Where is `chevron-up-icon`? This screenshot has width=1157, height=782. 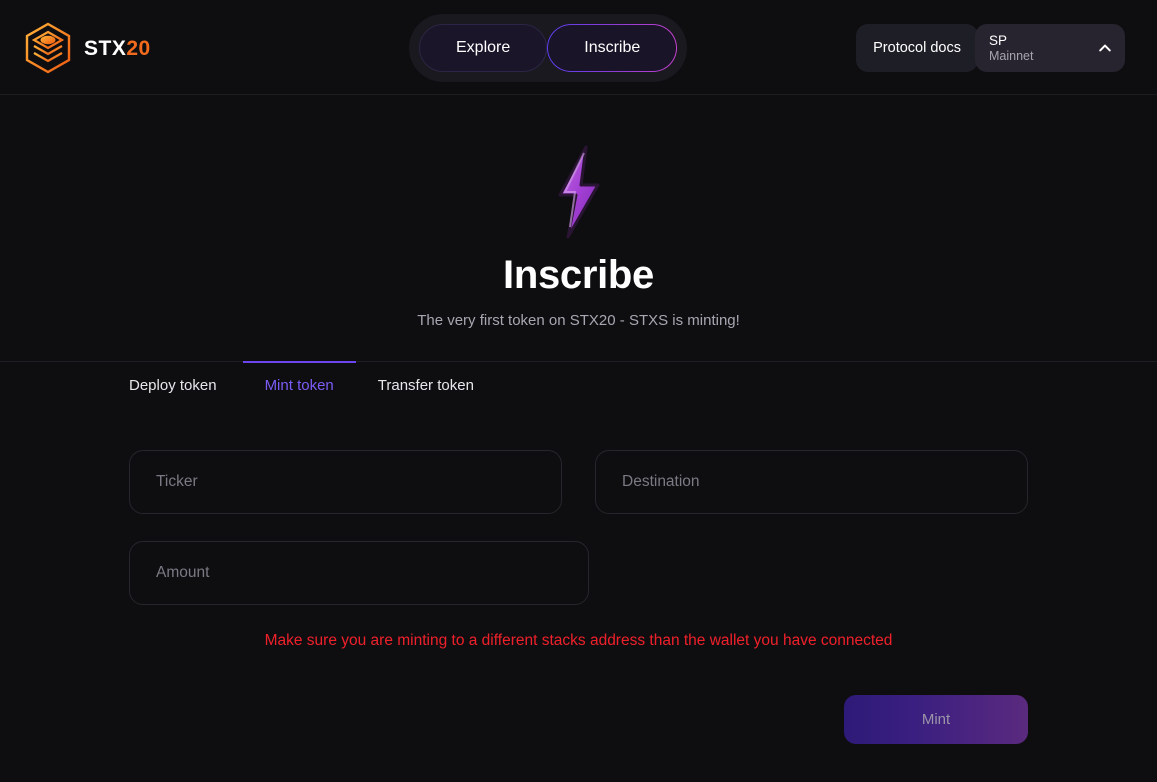 chevron-up-icon is located at coordinates (1105, 48).